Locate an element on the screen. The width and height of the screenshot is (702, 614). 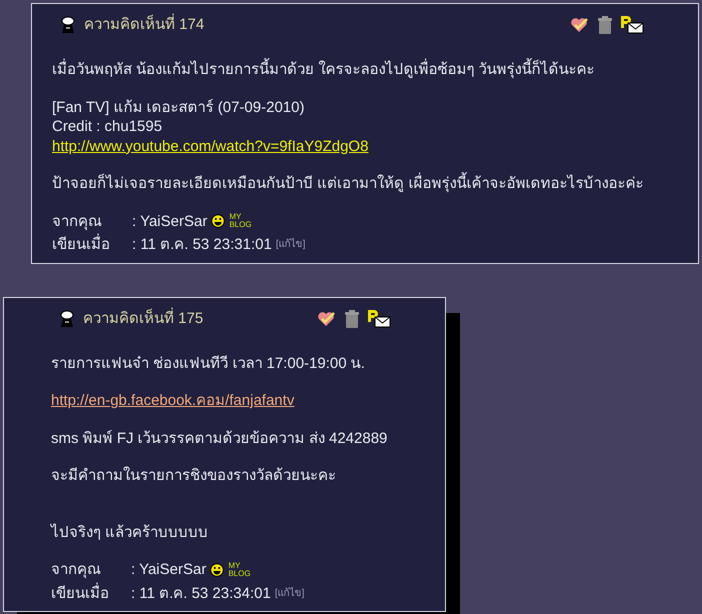
comment-text: ไปจริงๆ แล้วคร้าบบบบบ is located at coordinates (129, 532).